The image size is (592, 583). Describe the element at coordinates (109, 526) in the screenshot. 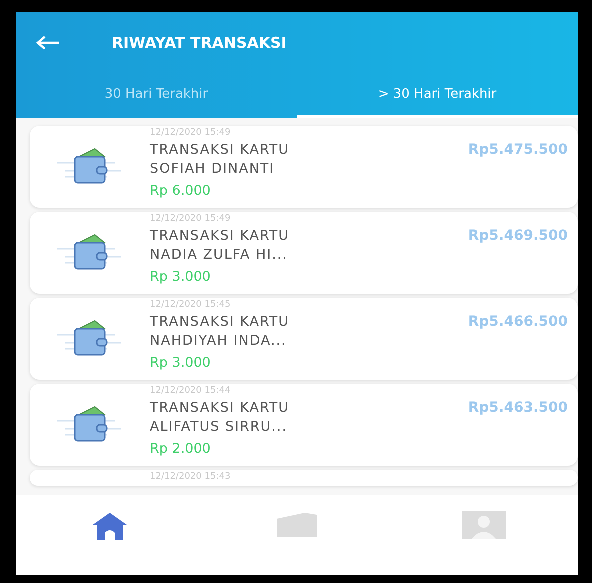

I see `home-icon` at that location.